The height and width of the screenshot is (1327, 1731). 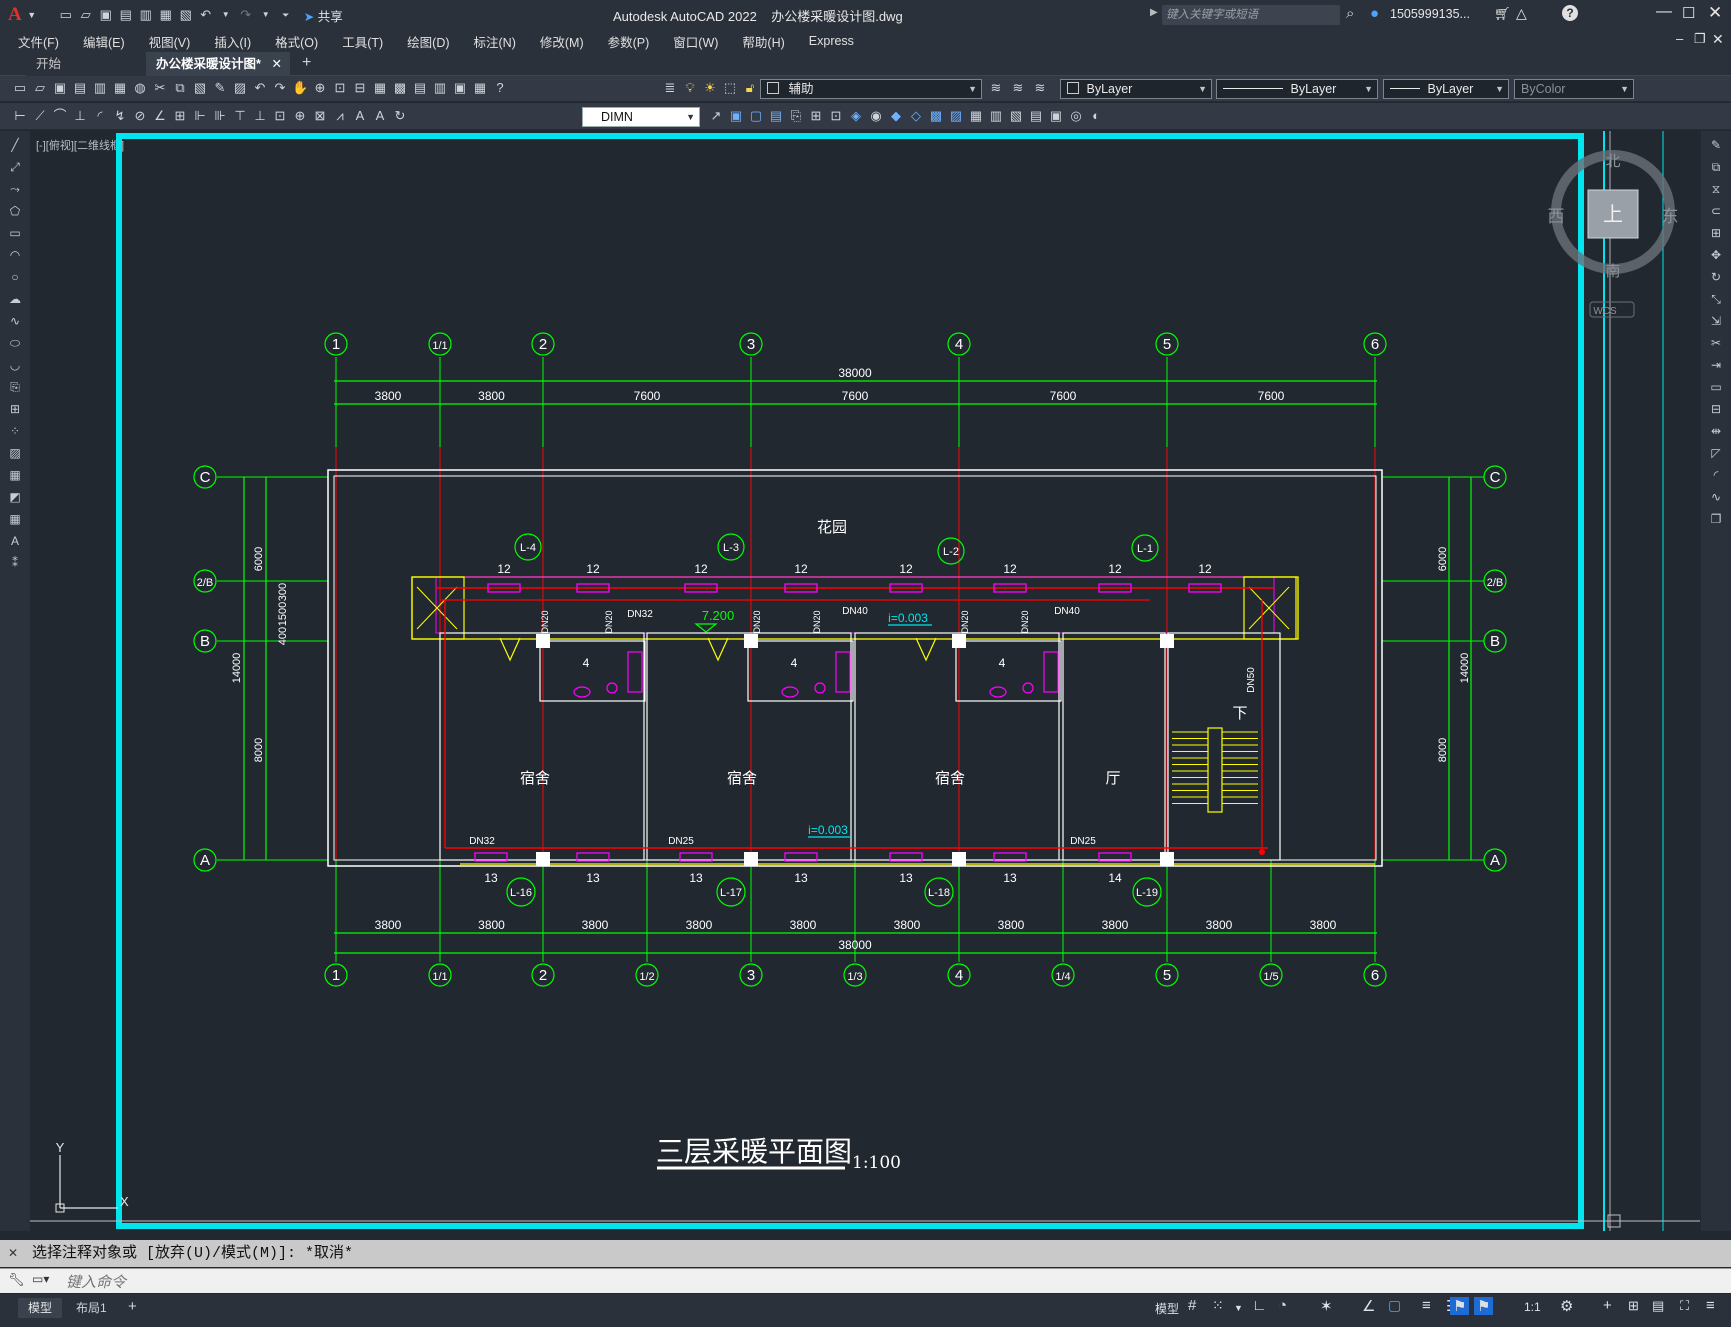 What do you see at coordinates (260, 116) in the screenshot?
I see `dim-break-icon: ⊥` at bounding box center [260, 116].